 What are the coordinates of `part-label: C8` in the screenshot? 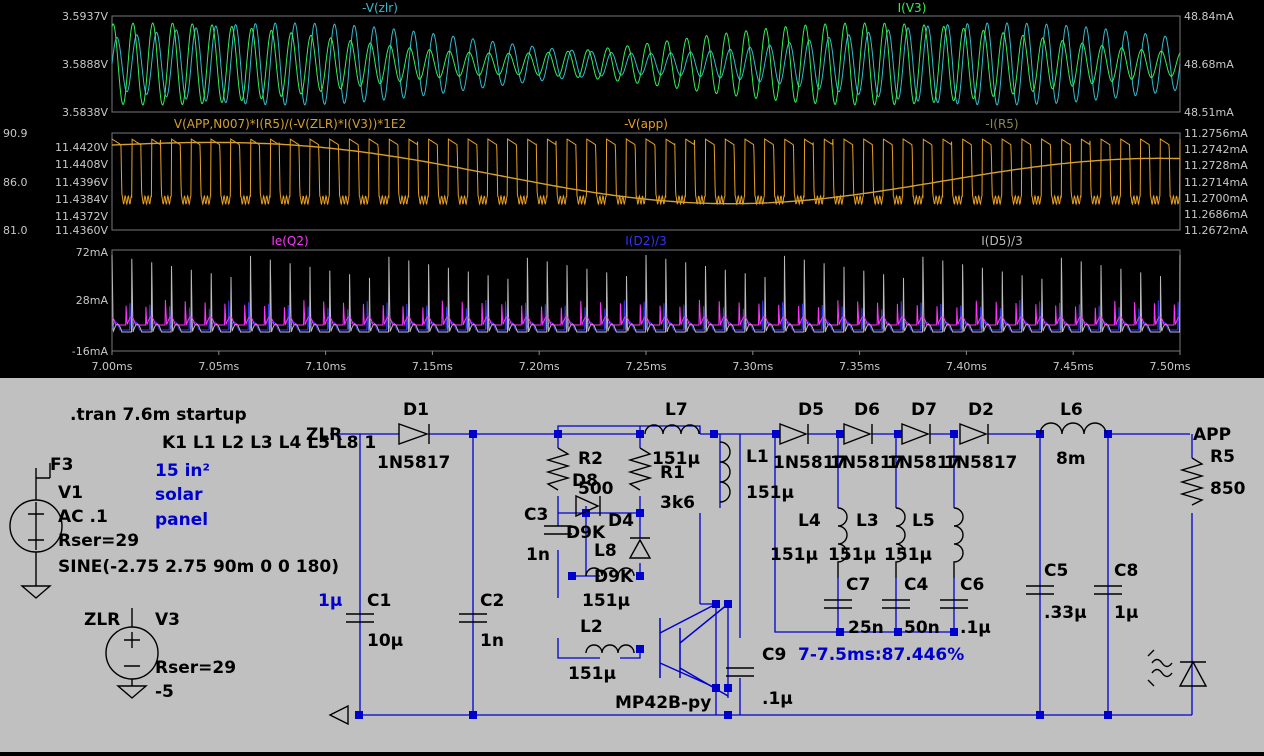 It's located at (1126, 571).